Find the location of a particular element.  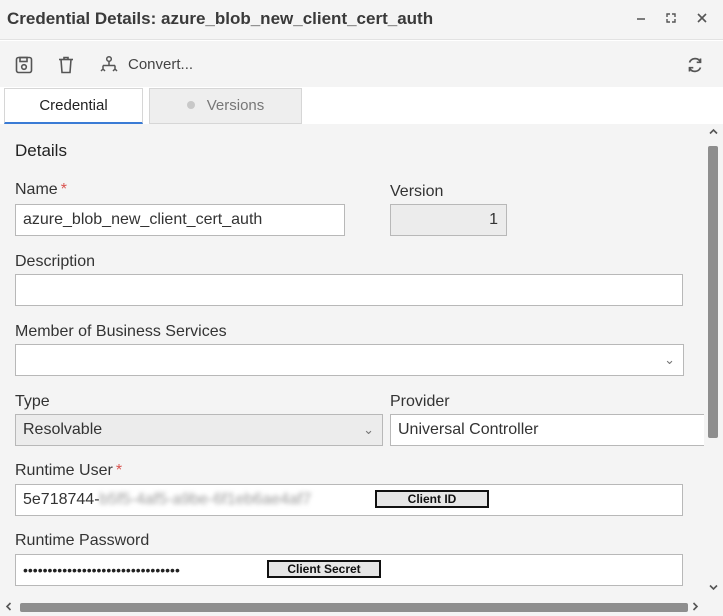

type-value: Resolvable is located at coordinates (63, 429).